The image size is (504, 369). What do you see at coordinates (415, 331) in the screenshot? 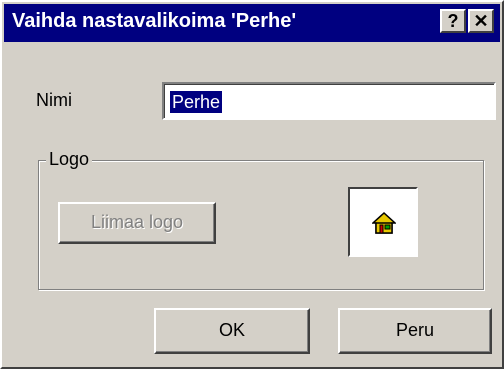
I see `cancel-button: Peru` at bounding box center [415, 331].